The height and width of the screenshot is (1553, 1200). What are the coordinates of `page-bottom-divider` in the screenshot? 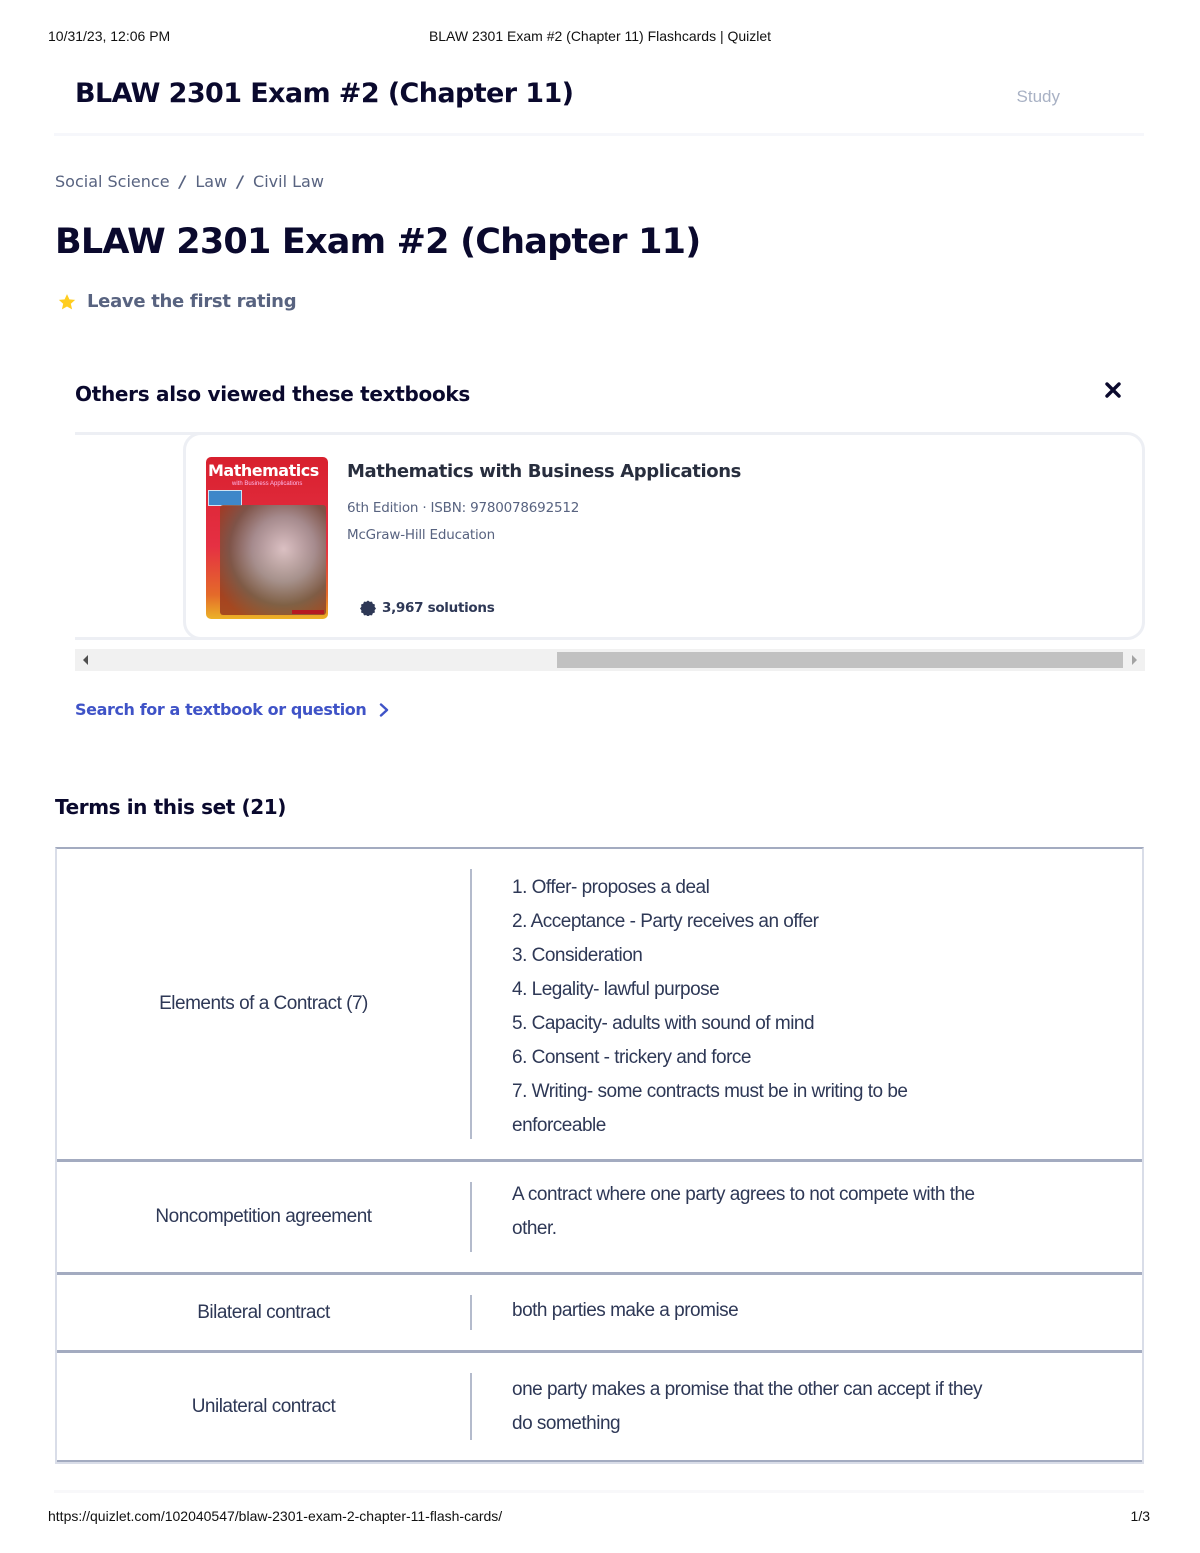 It's located at (599, 1491).